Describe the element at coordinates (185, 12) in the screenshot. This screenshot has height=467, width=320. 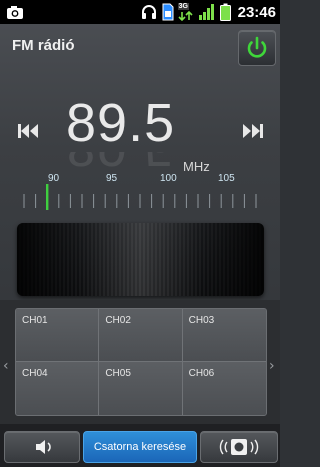
I see `network-3g-icon: 3G` at that location.